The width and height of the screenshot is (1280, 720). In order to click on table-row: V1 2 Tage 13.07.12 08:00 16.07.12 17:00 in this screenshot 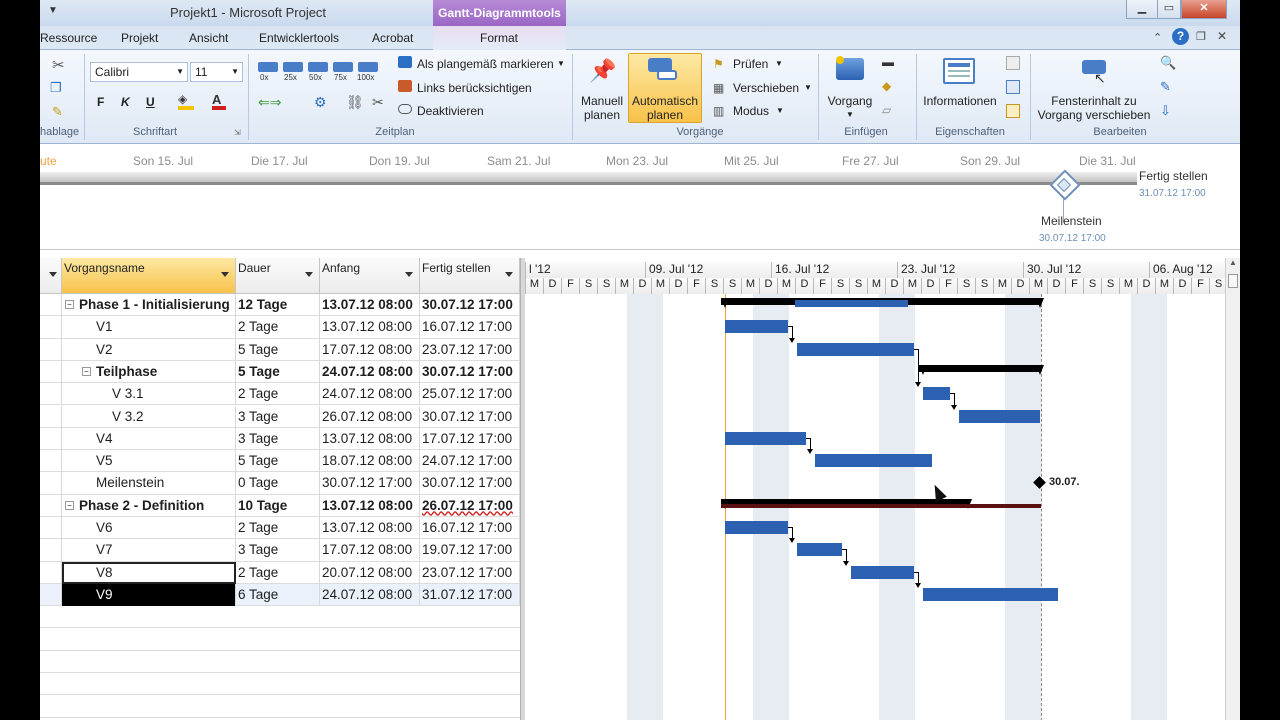, I will do `click(280, 327)`.